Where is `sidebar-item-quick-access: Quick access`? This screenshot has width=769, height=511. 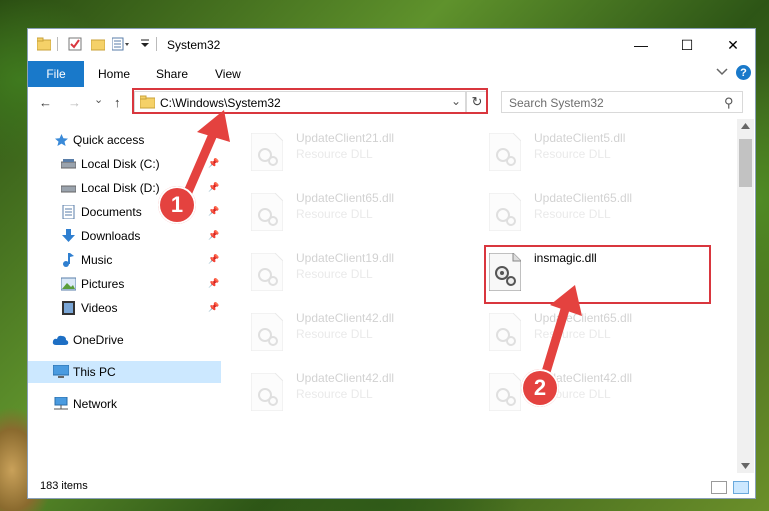
sidebar-item-quick-access: Quick access is located at coordinates (124, 140).